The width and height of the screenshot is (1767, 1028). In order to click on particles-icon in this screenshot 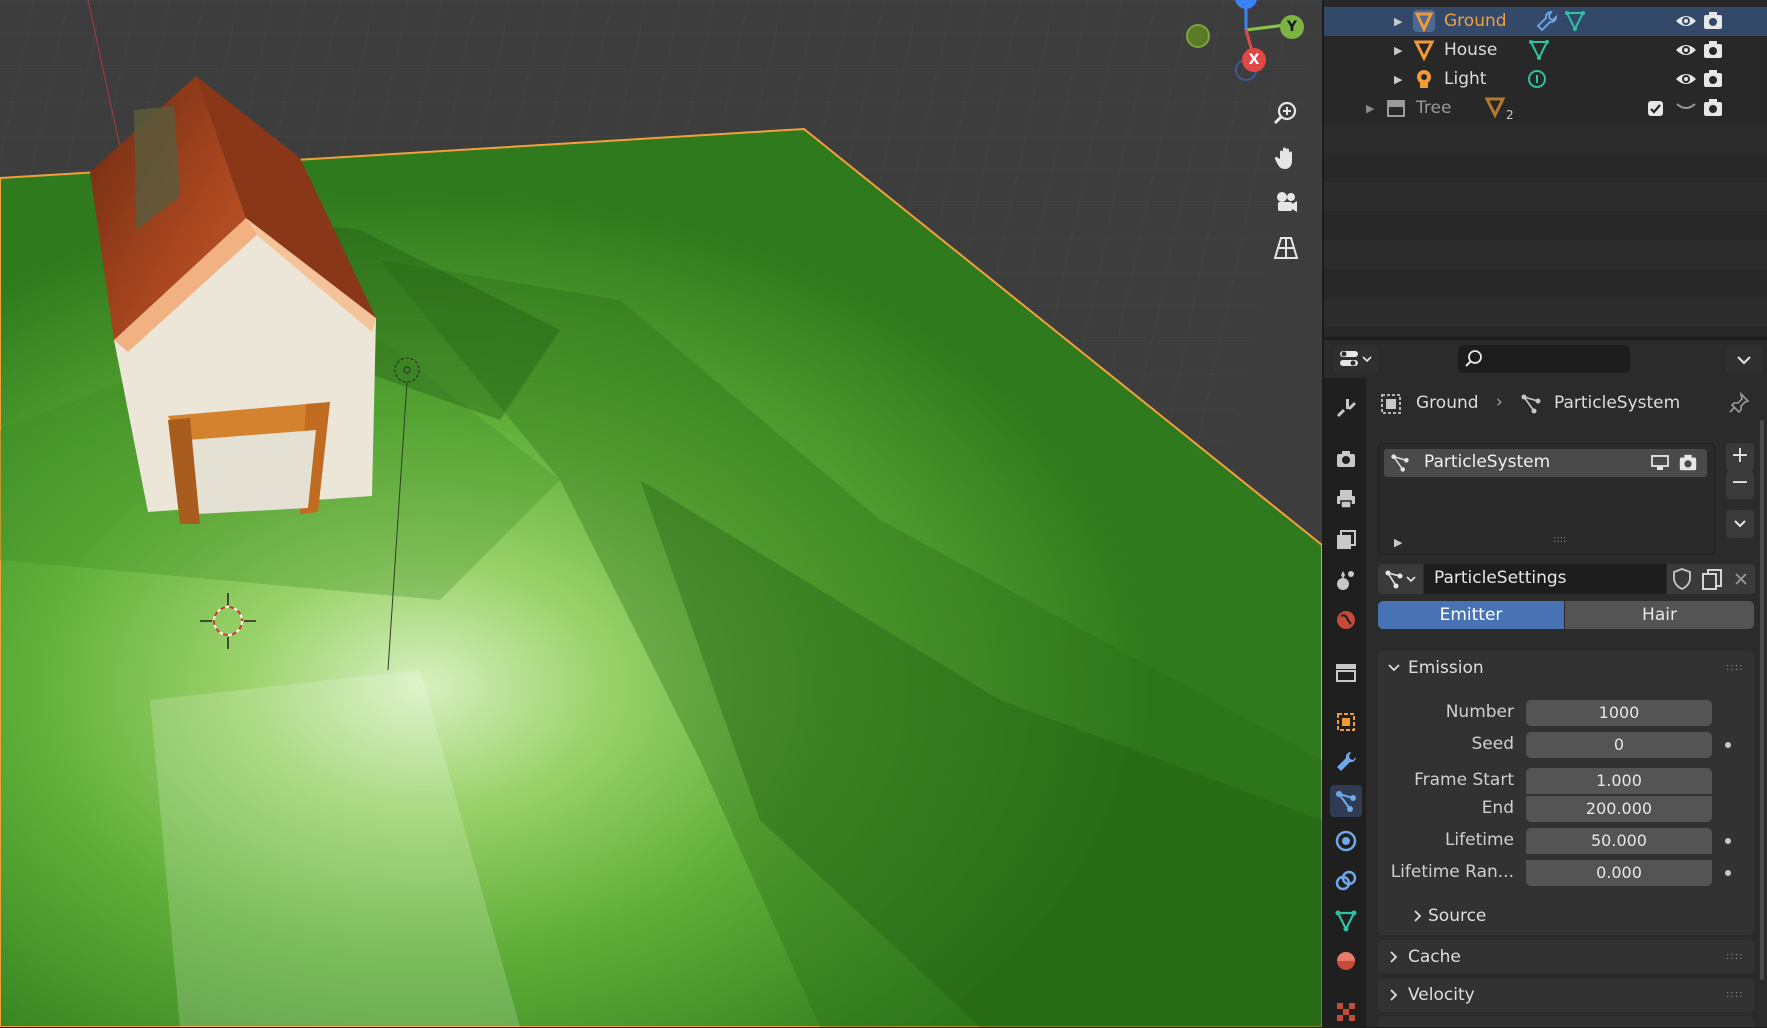, I will do `click(1400, 463)`.